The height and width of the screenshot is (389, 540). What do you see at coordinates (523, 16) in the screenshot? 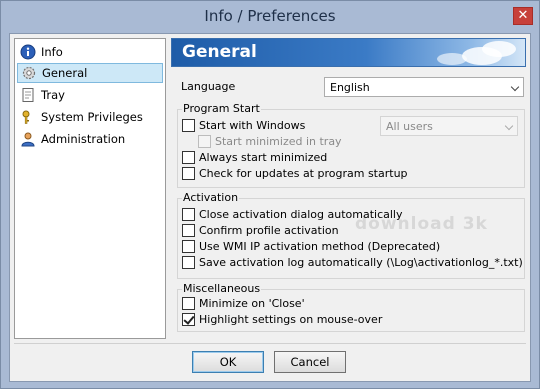
I see `close-button: ✕` at bounding box center [523, 16].